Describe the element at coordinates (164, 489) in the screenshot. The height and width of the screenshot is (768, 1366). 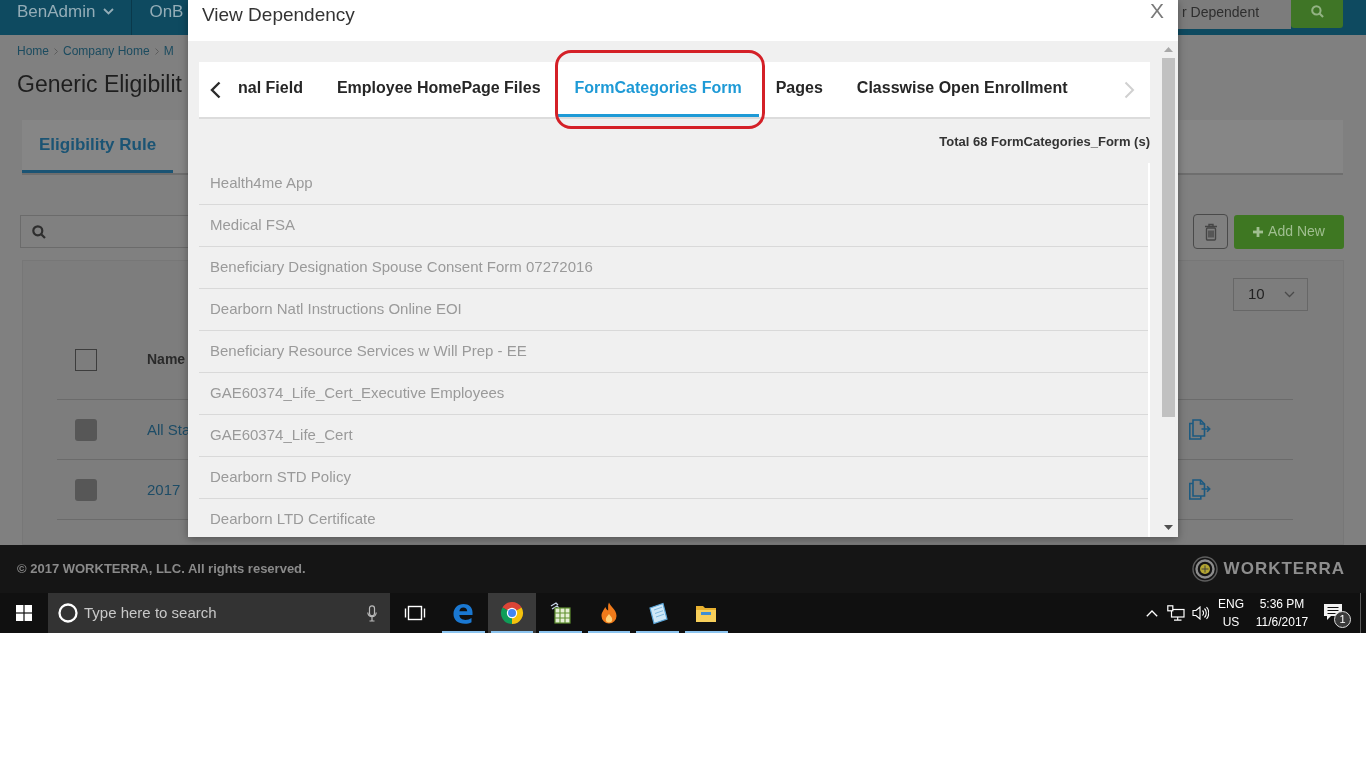
I see `table-link: 2017` at that location.